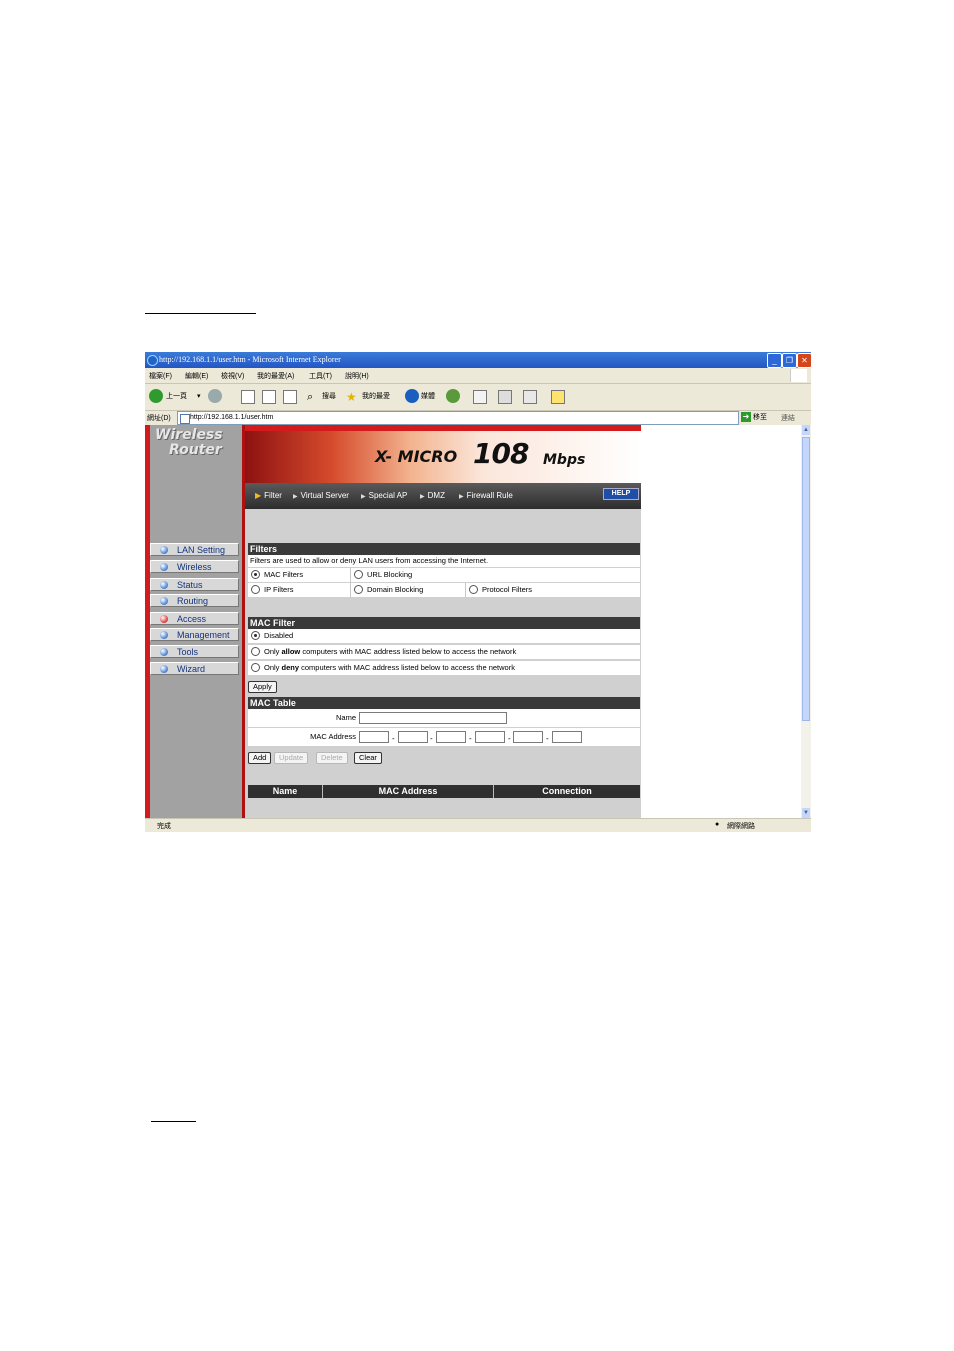 This screenshot has width=954, height=1351. What do you see at coordinates (255, 589) in the screenshot?
I see `radio-ip-filters` at bounding box center [255, 589].